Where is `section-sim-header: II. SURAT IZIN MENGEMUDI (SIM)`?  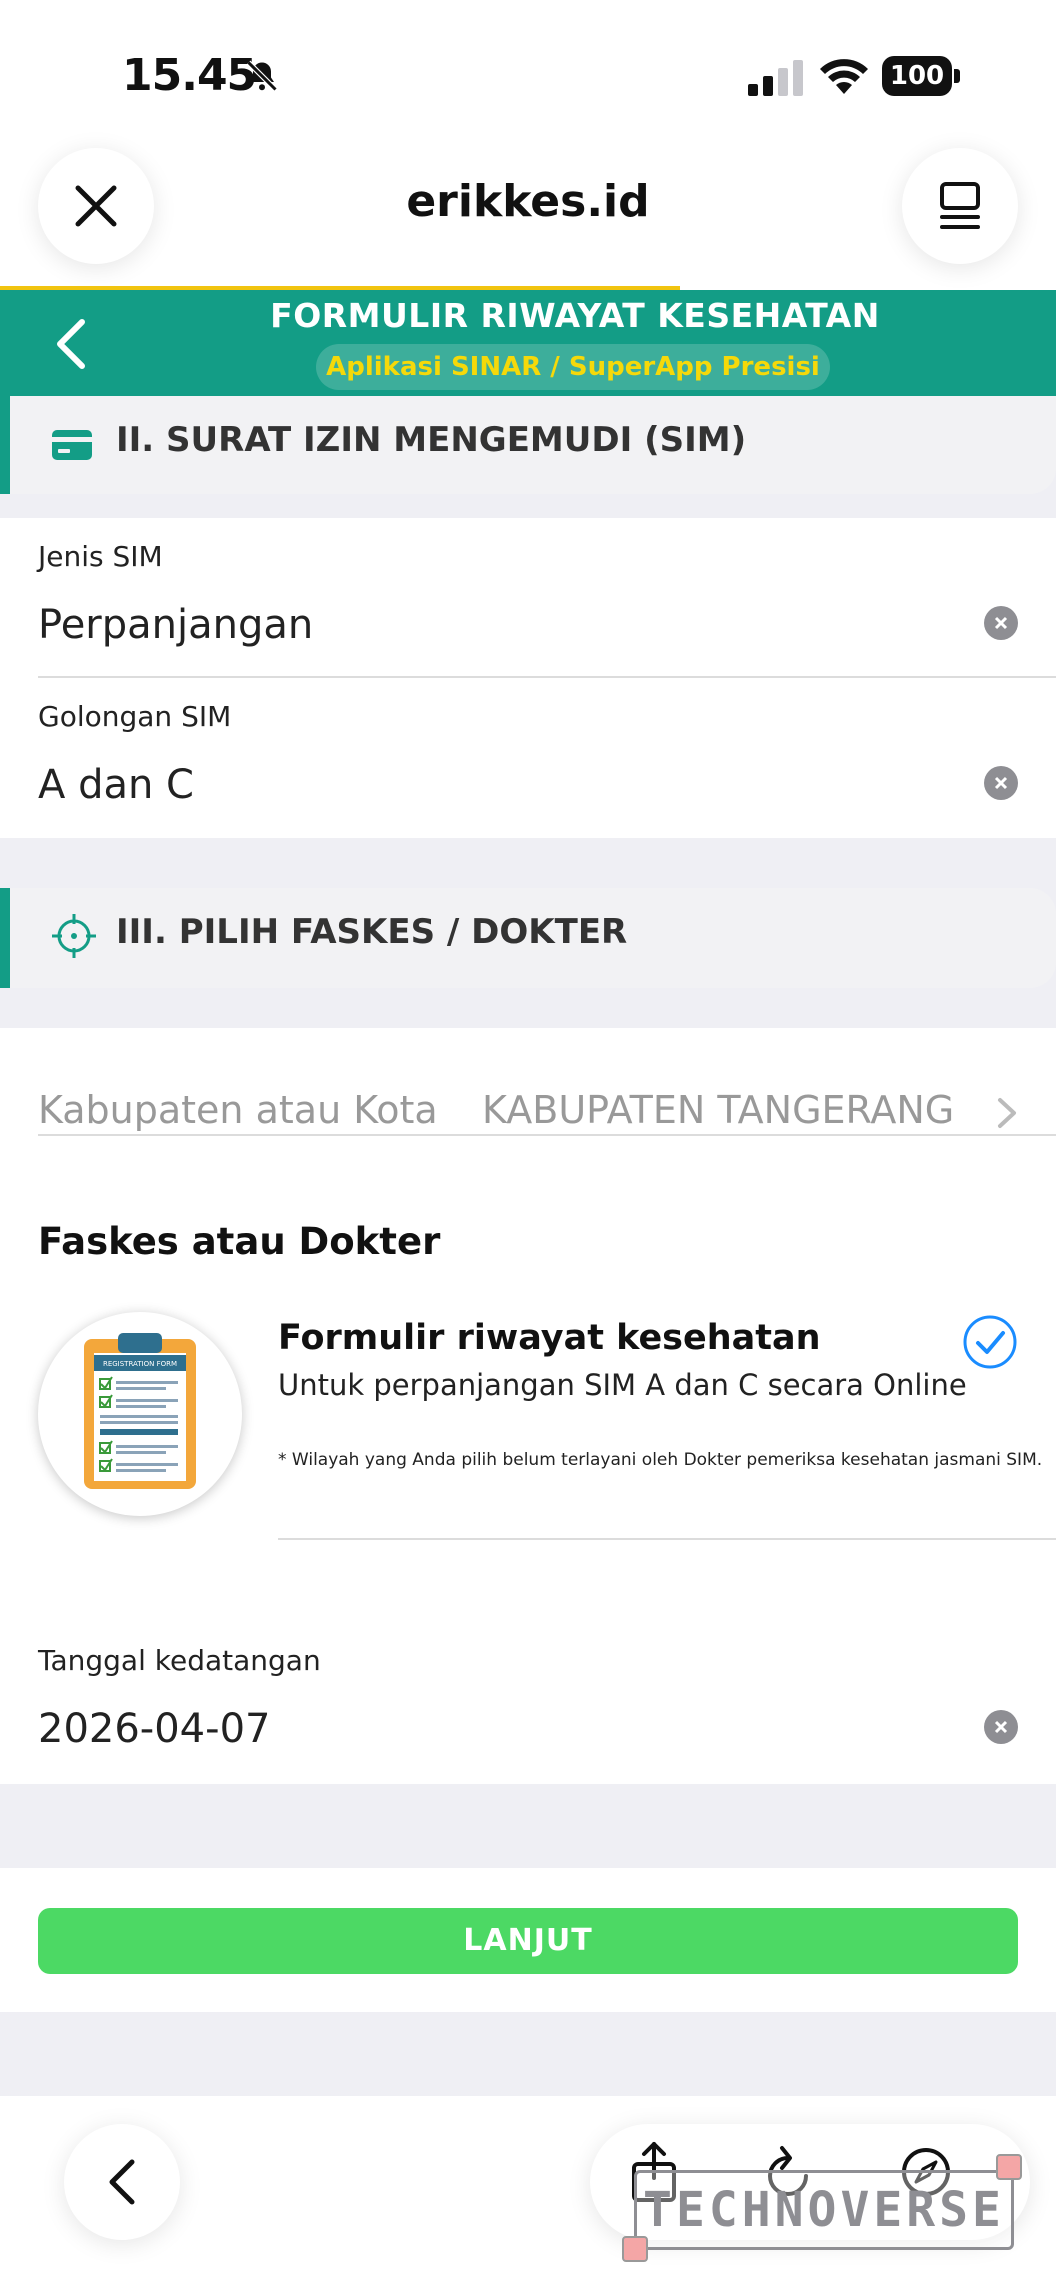 section-sim-header: II. SURAT IZIN MENGEMUDI (SIM) is located at coordinates (528, 445).